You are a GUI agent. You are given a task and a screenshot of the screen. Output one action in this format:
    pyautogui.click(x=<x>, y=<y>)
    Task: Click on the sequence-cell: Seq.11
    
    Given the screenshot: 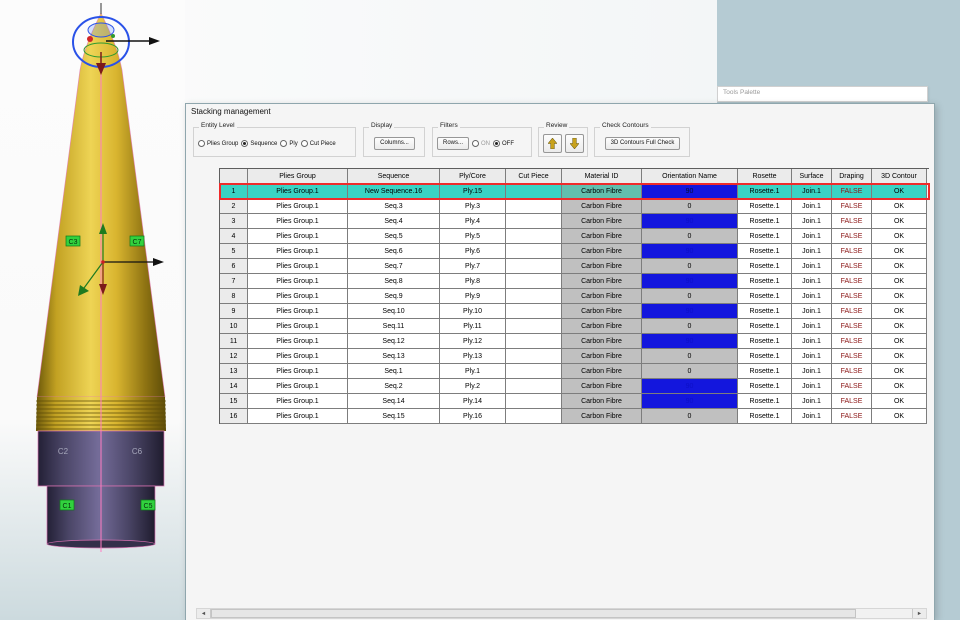 What is the action you would take?
    pyautogui.click(x=394, y=326)
    